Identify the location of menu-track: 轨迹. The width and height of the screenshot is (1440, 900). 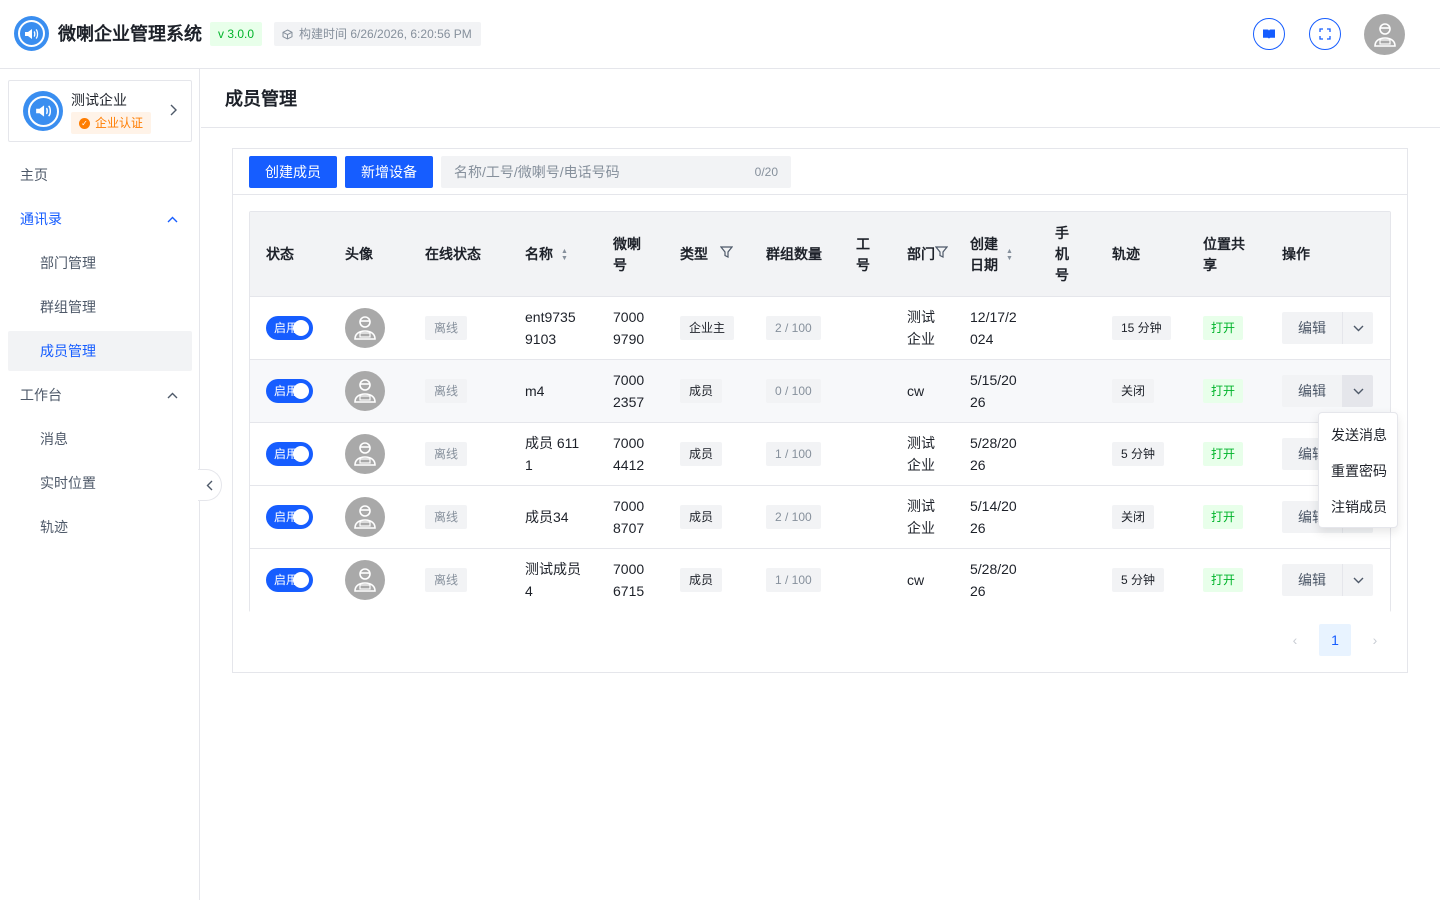
(100, 527).